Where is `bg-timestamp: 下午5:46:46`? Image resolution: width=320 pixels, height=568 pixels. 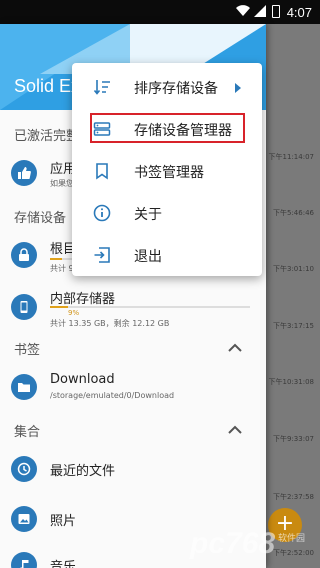
bg-timestamp: 下午5:46:46 is located at coordinates (293, 213).